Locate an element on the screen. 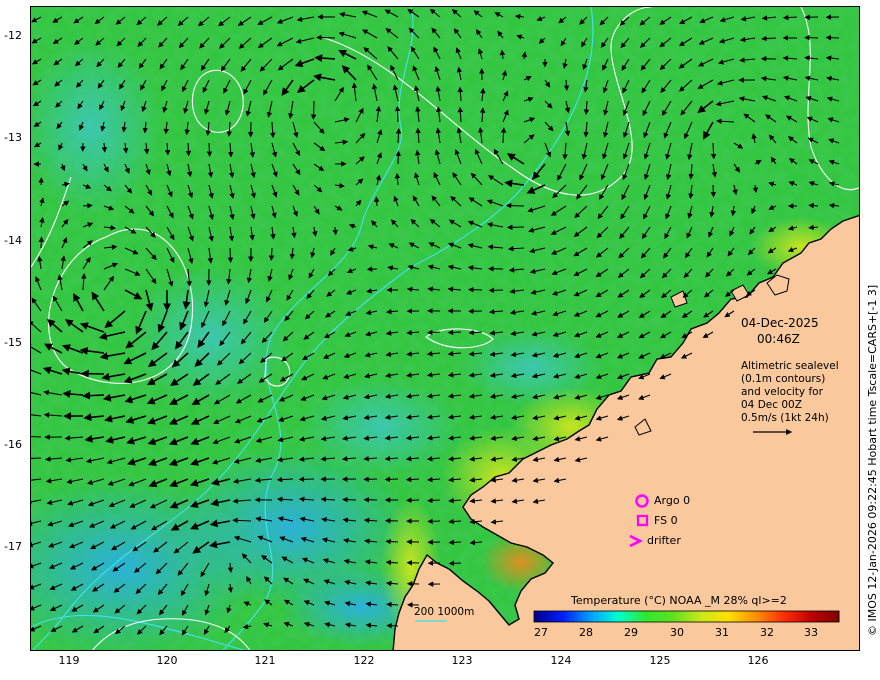 The image size is (880, 680). colorbar-tick: 33 is located at coordinates (811, 632).